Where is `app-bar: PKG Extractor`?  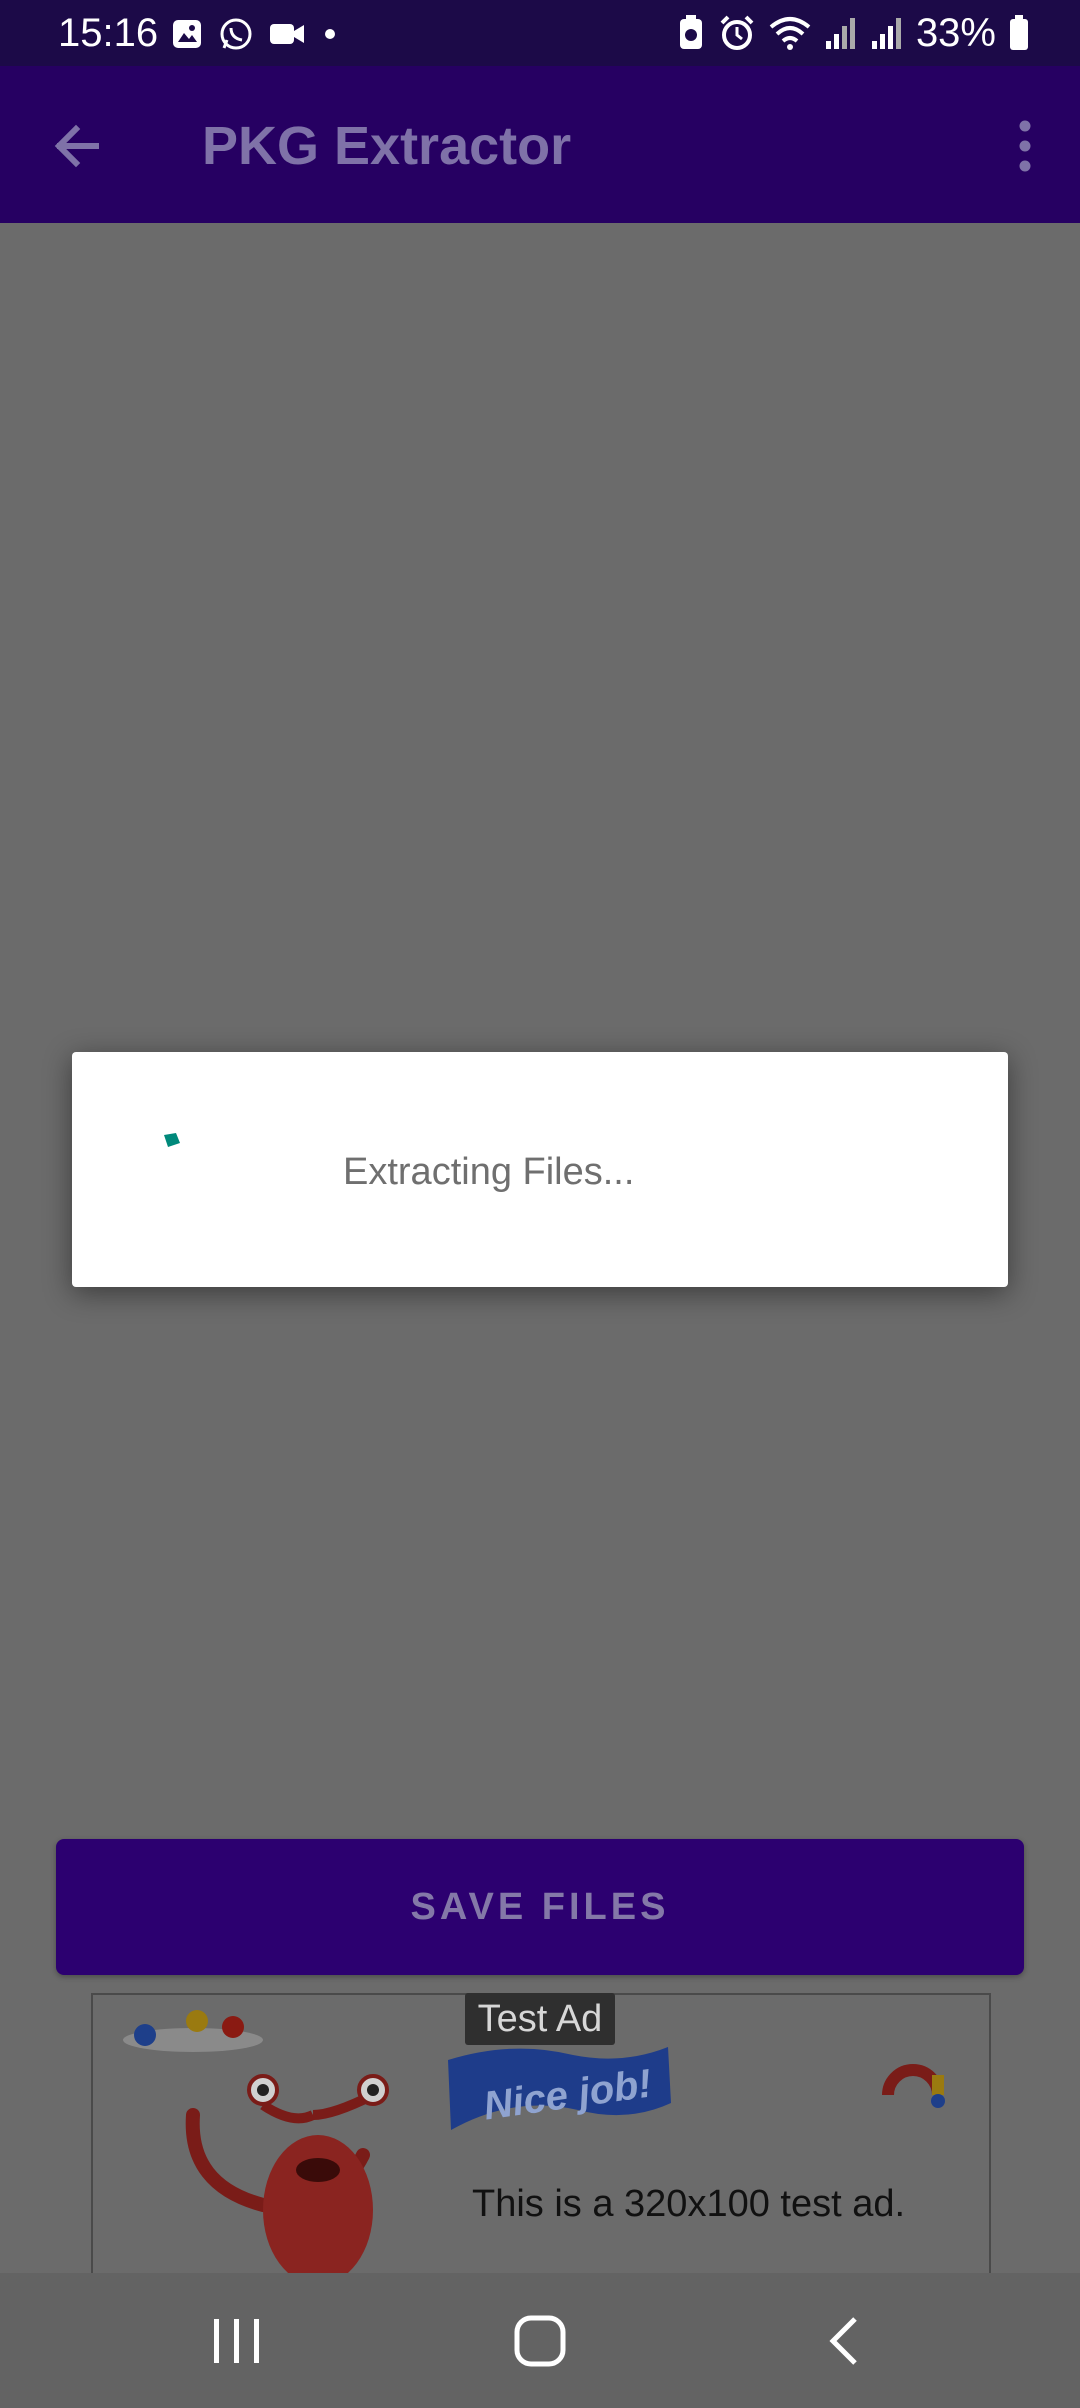
app-bar: PKG Extractor is located at coordinates (540, 144).